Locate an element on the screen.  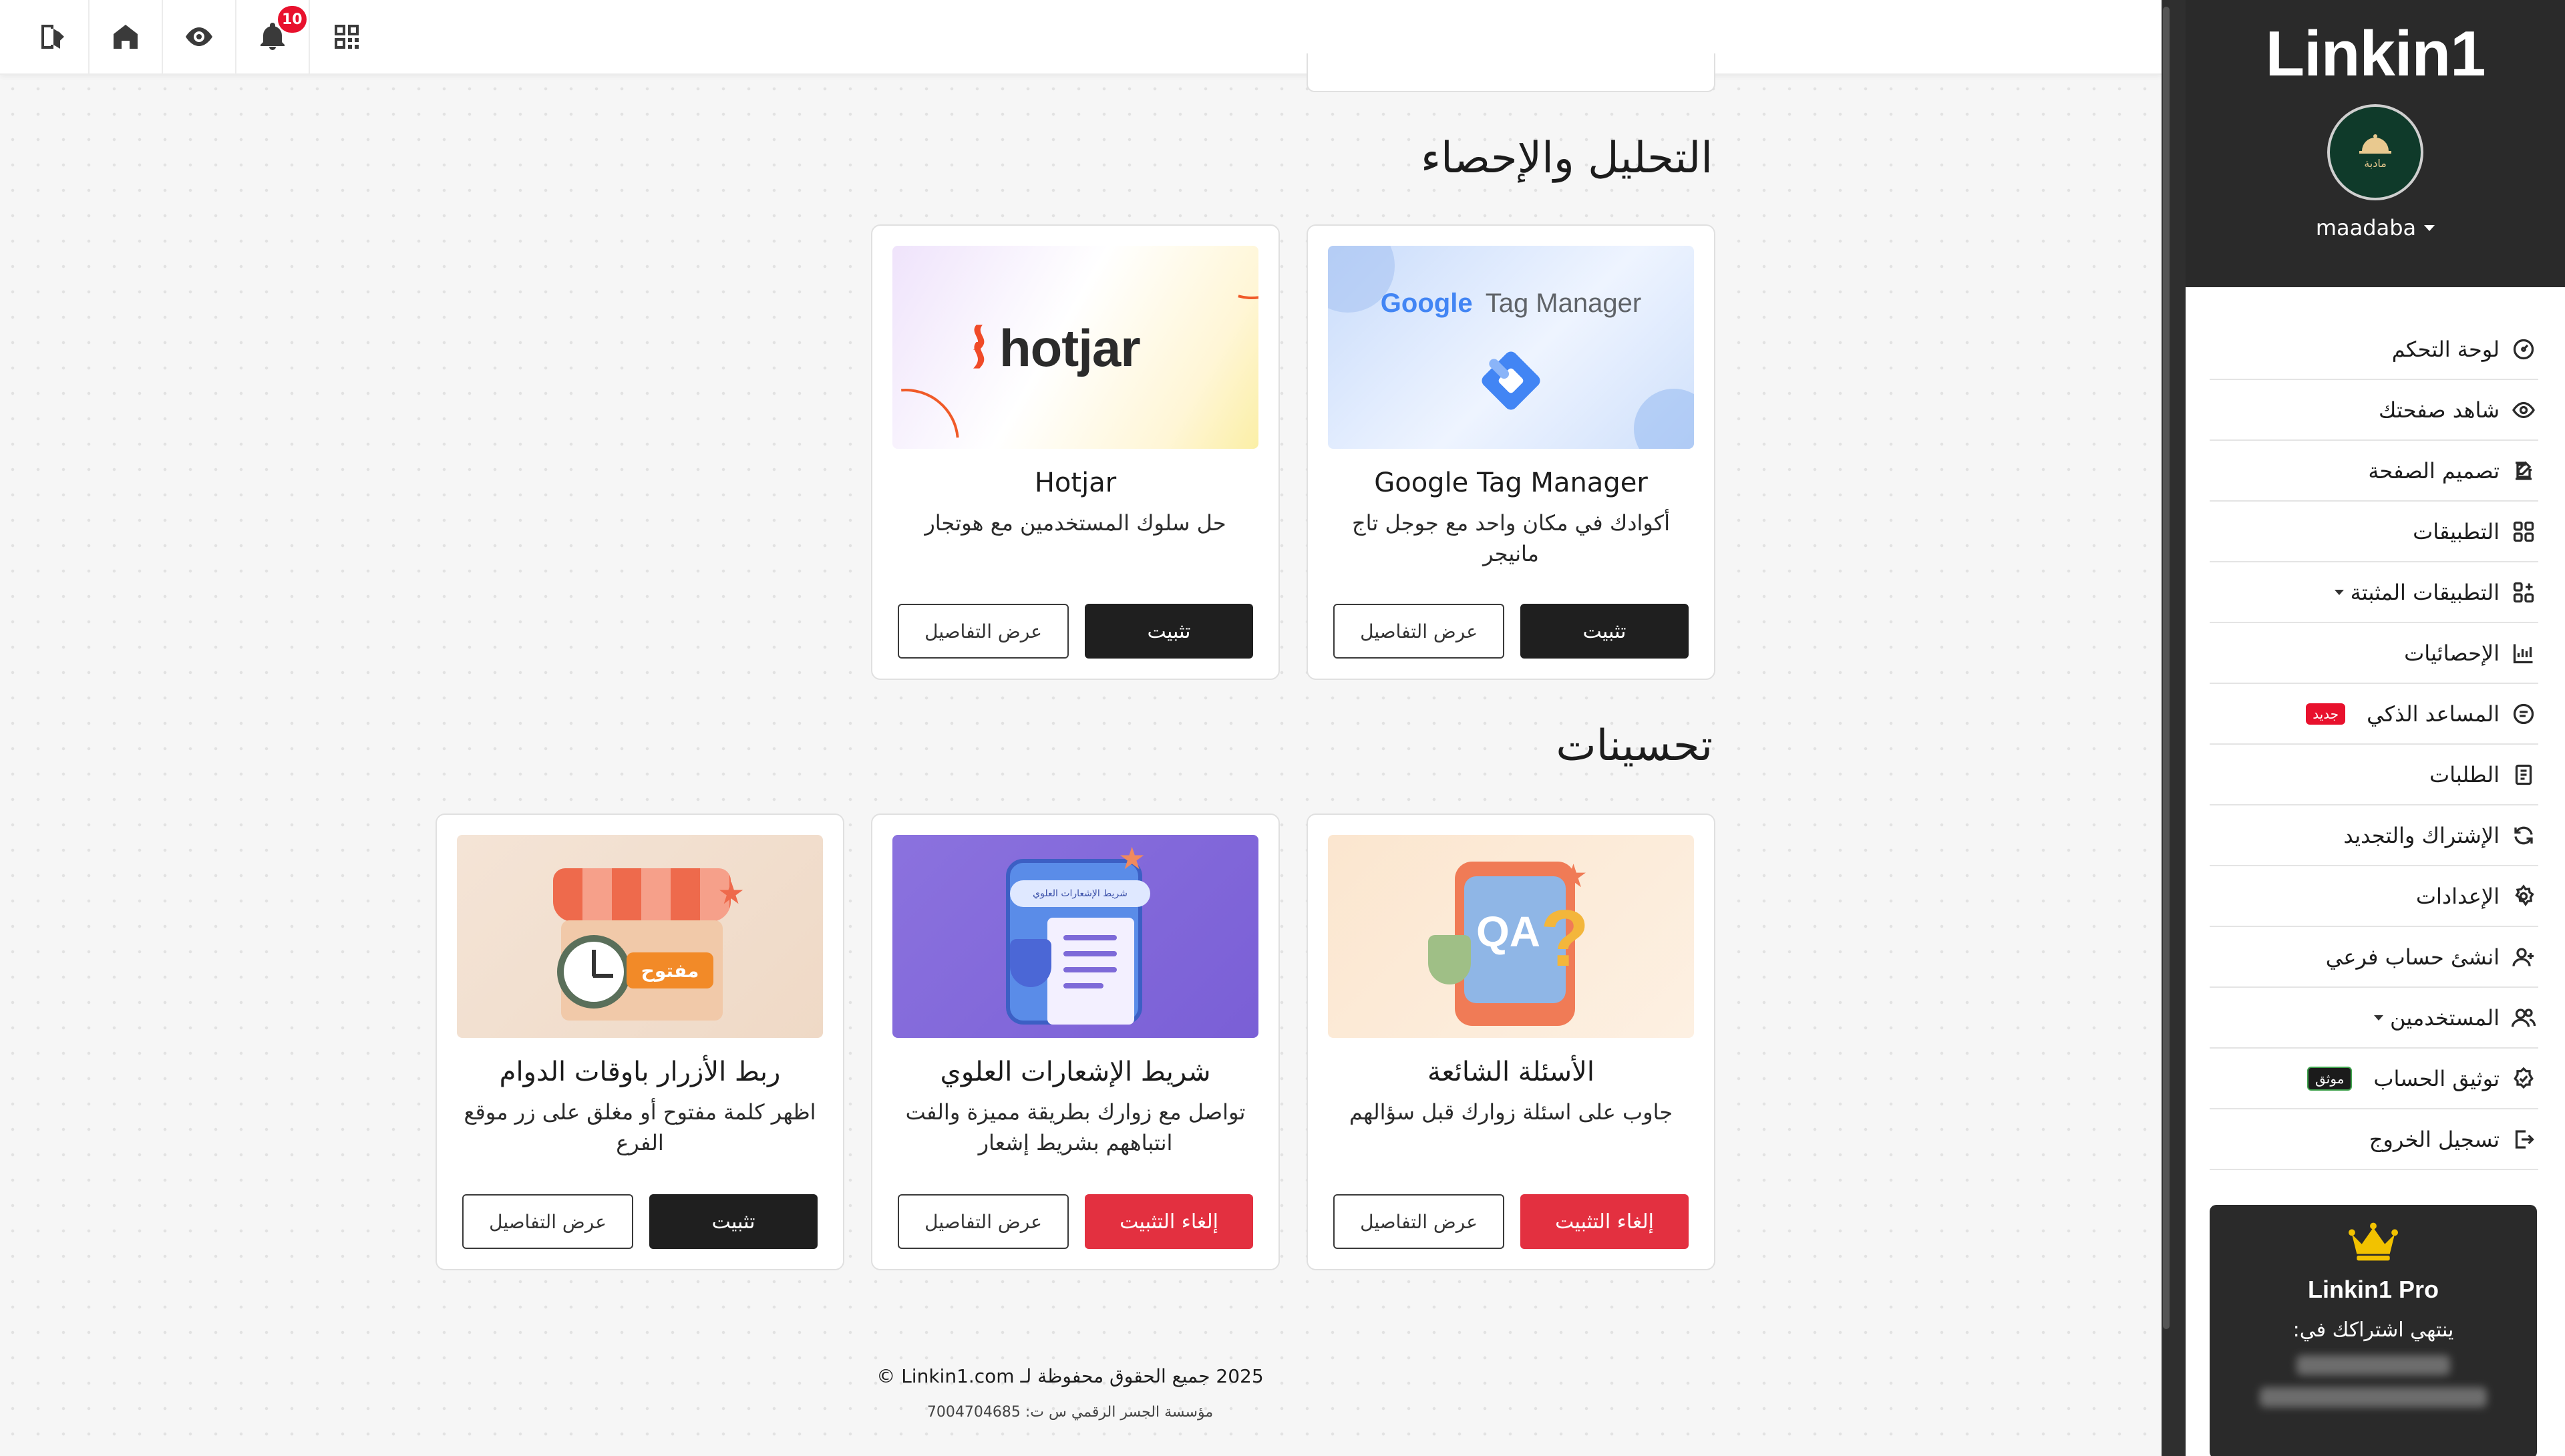
restaurant-logo-icon: مادبة is located at coordinates (2375, 152).